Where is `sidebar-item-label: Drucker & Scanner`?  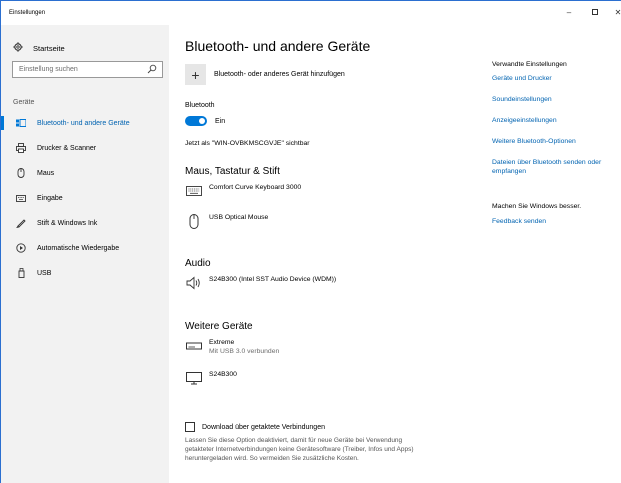
sidebar-item-label: Drucker & Scanner is located at coordinates (67, 148).